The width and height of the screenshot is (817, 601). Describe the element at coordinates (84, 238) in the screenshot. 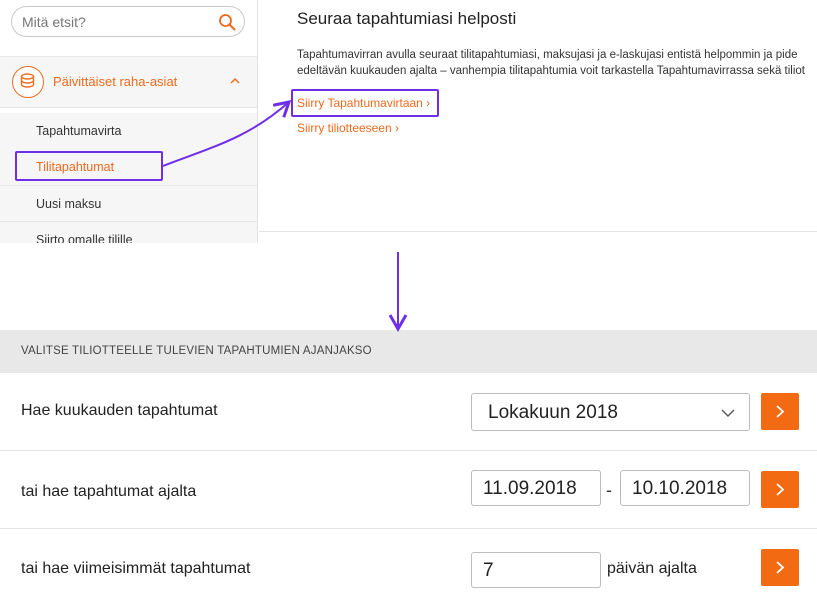

I see `sidebar-item-label: Siirto omalle tilille` at that location.